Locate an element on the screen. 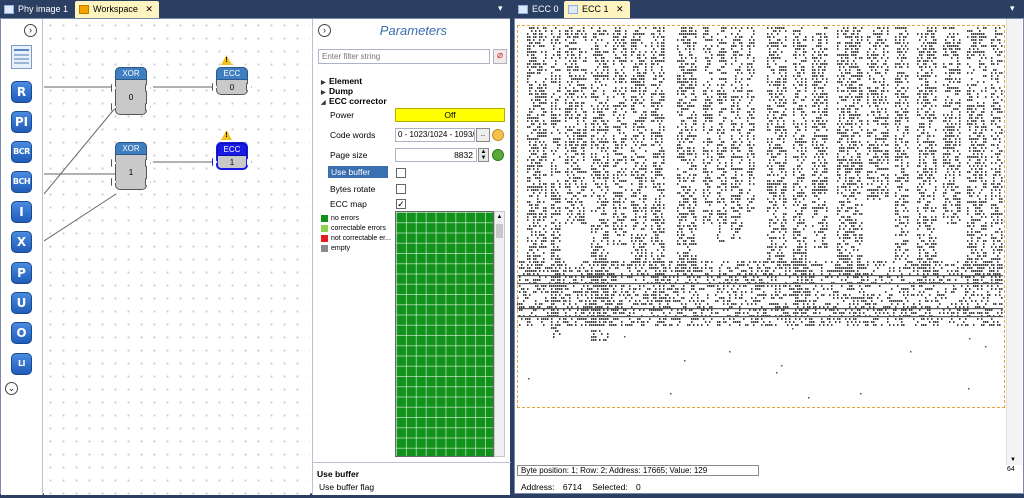 This screenshot has height=498, width=1024. ecc-map-scrollbar: ▲ is located at coordinates (499, 334).